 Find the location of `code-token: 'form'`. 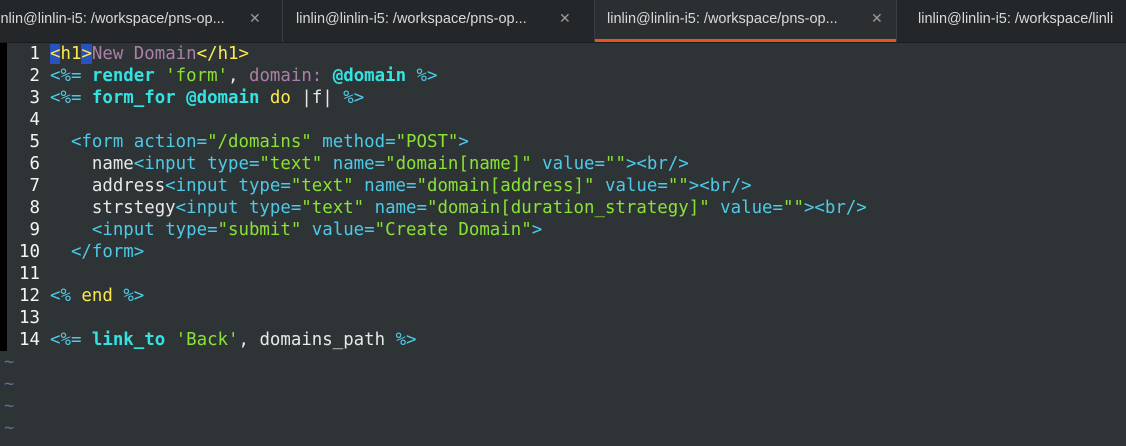

code-token: 'form' is located at coordinates (197, 76).